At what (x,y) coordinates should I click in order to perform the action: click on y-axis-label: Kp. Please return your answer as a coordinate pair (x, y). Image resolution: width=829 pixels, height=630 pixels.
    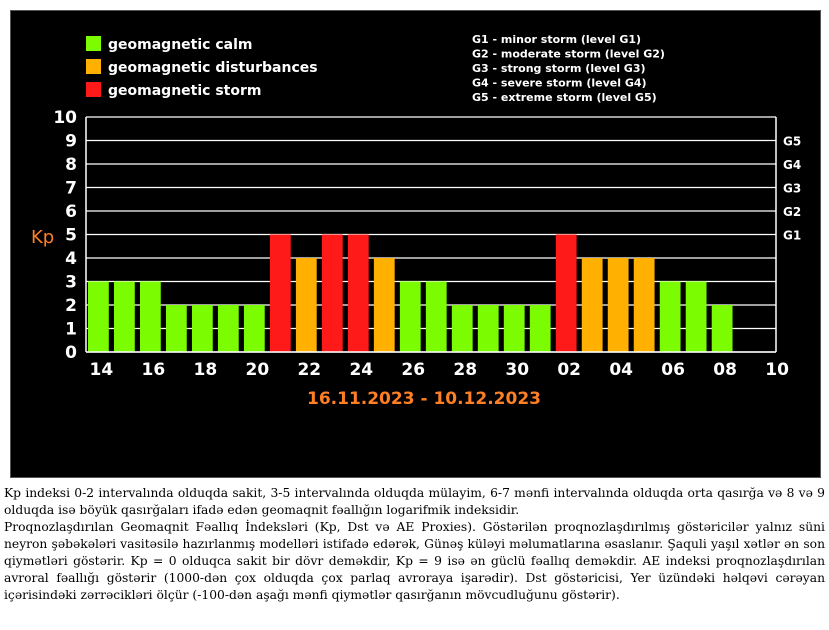
    Looking at the image, I should click on (42, 237).